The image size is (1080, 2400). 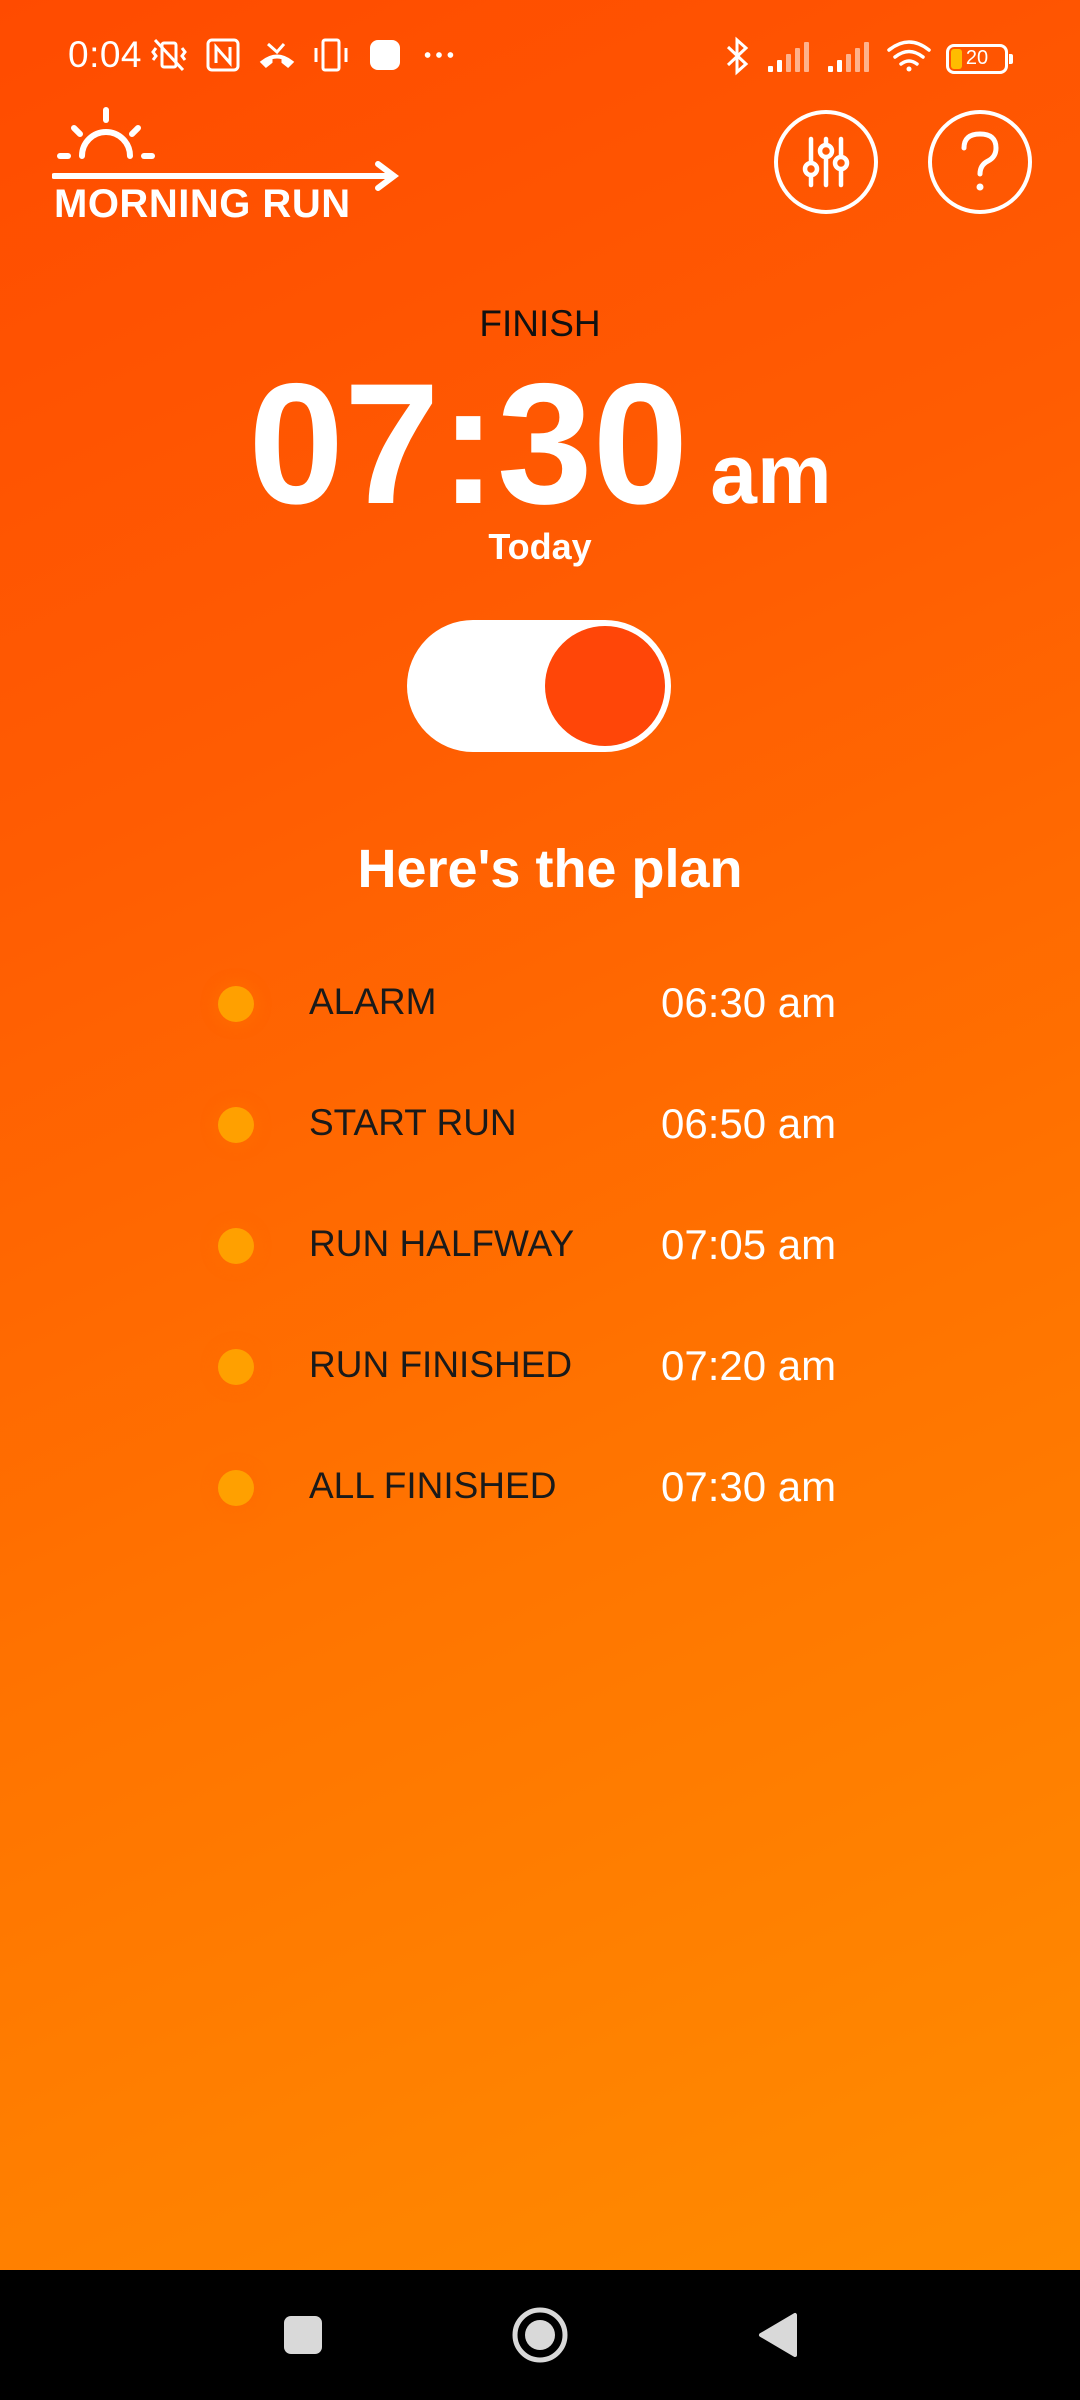 What do you see at coordinates (771, 474) in the screenshot?
I see `finish-ampm: am` at bounding box center [771, 474].